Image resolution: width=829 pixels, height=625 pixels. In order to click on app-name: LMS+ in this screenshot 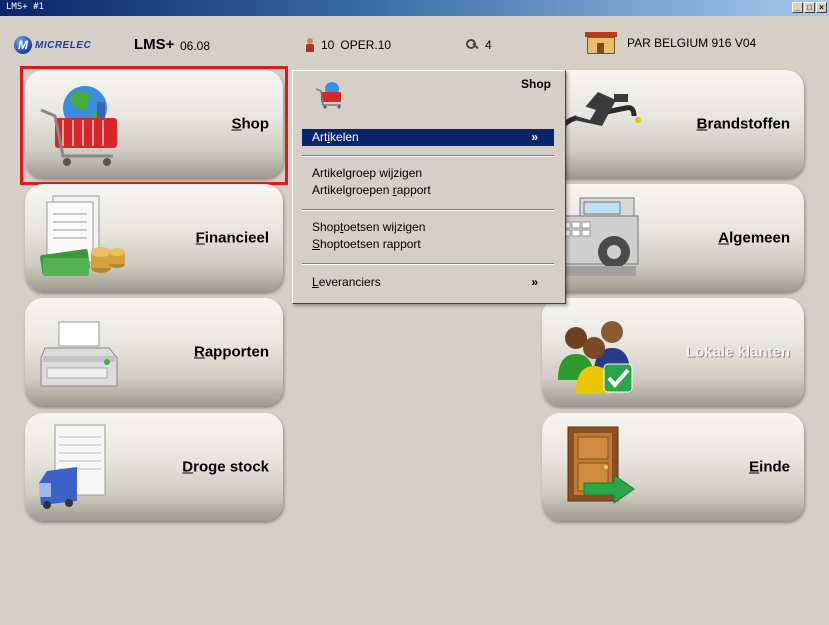, I will do `click(154, 44)`.